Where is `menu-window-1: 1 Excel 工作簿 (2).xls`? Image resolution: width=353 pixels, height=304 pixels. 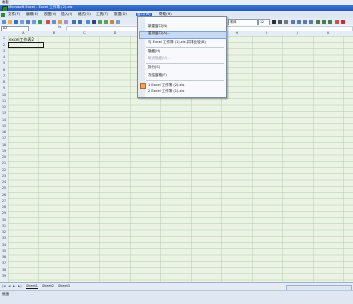 menu-window-1: 1 Excel 工作簿 (2).xls is located at coordinates (166, 85).